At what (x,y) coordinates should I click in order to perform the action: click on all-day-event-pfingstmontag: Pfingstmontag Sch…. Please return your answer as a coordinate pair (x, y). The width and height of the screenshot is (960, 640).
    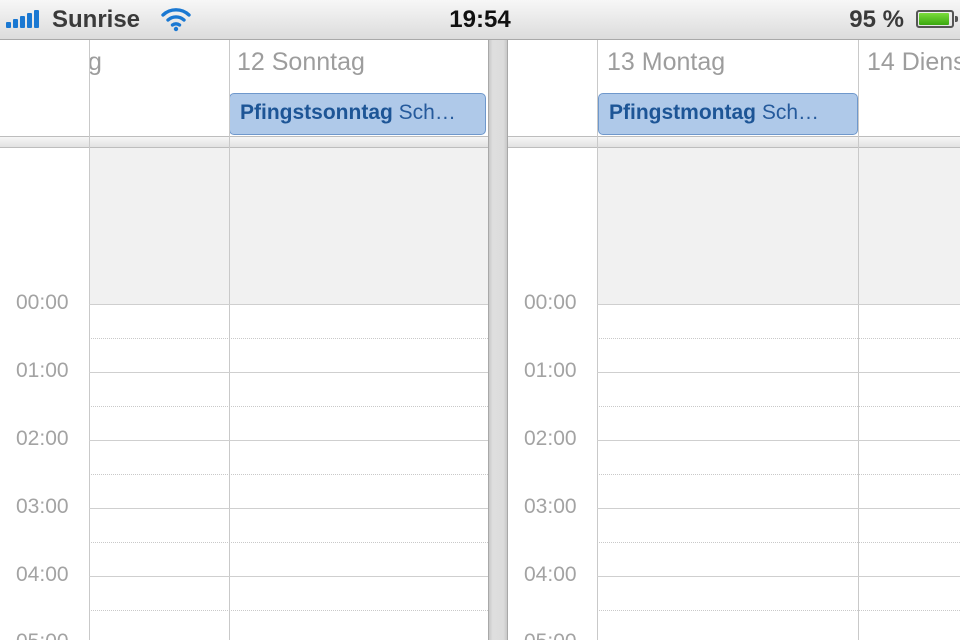
    Looking at the image, I should click on (728, 114).